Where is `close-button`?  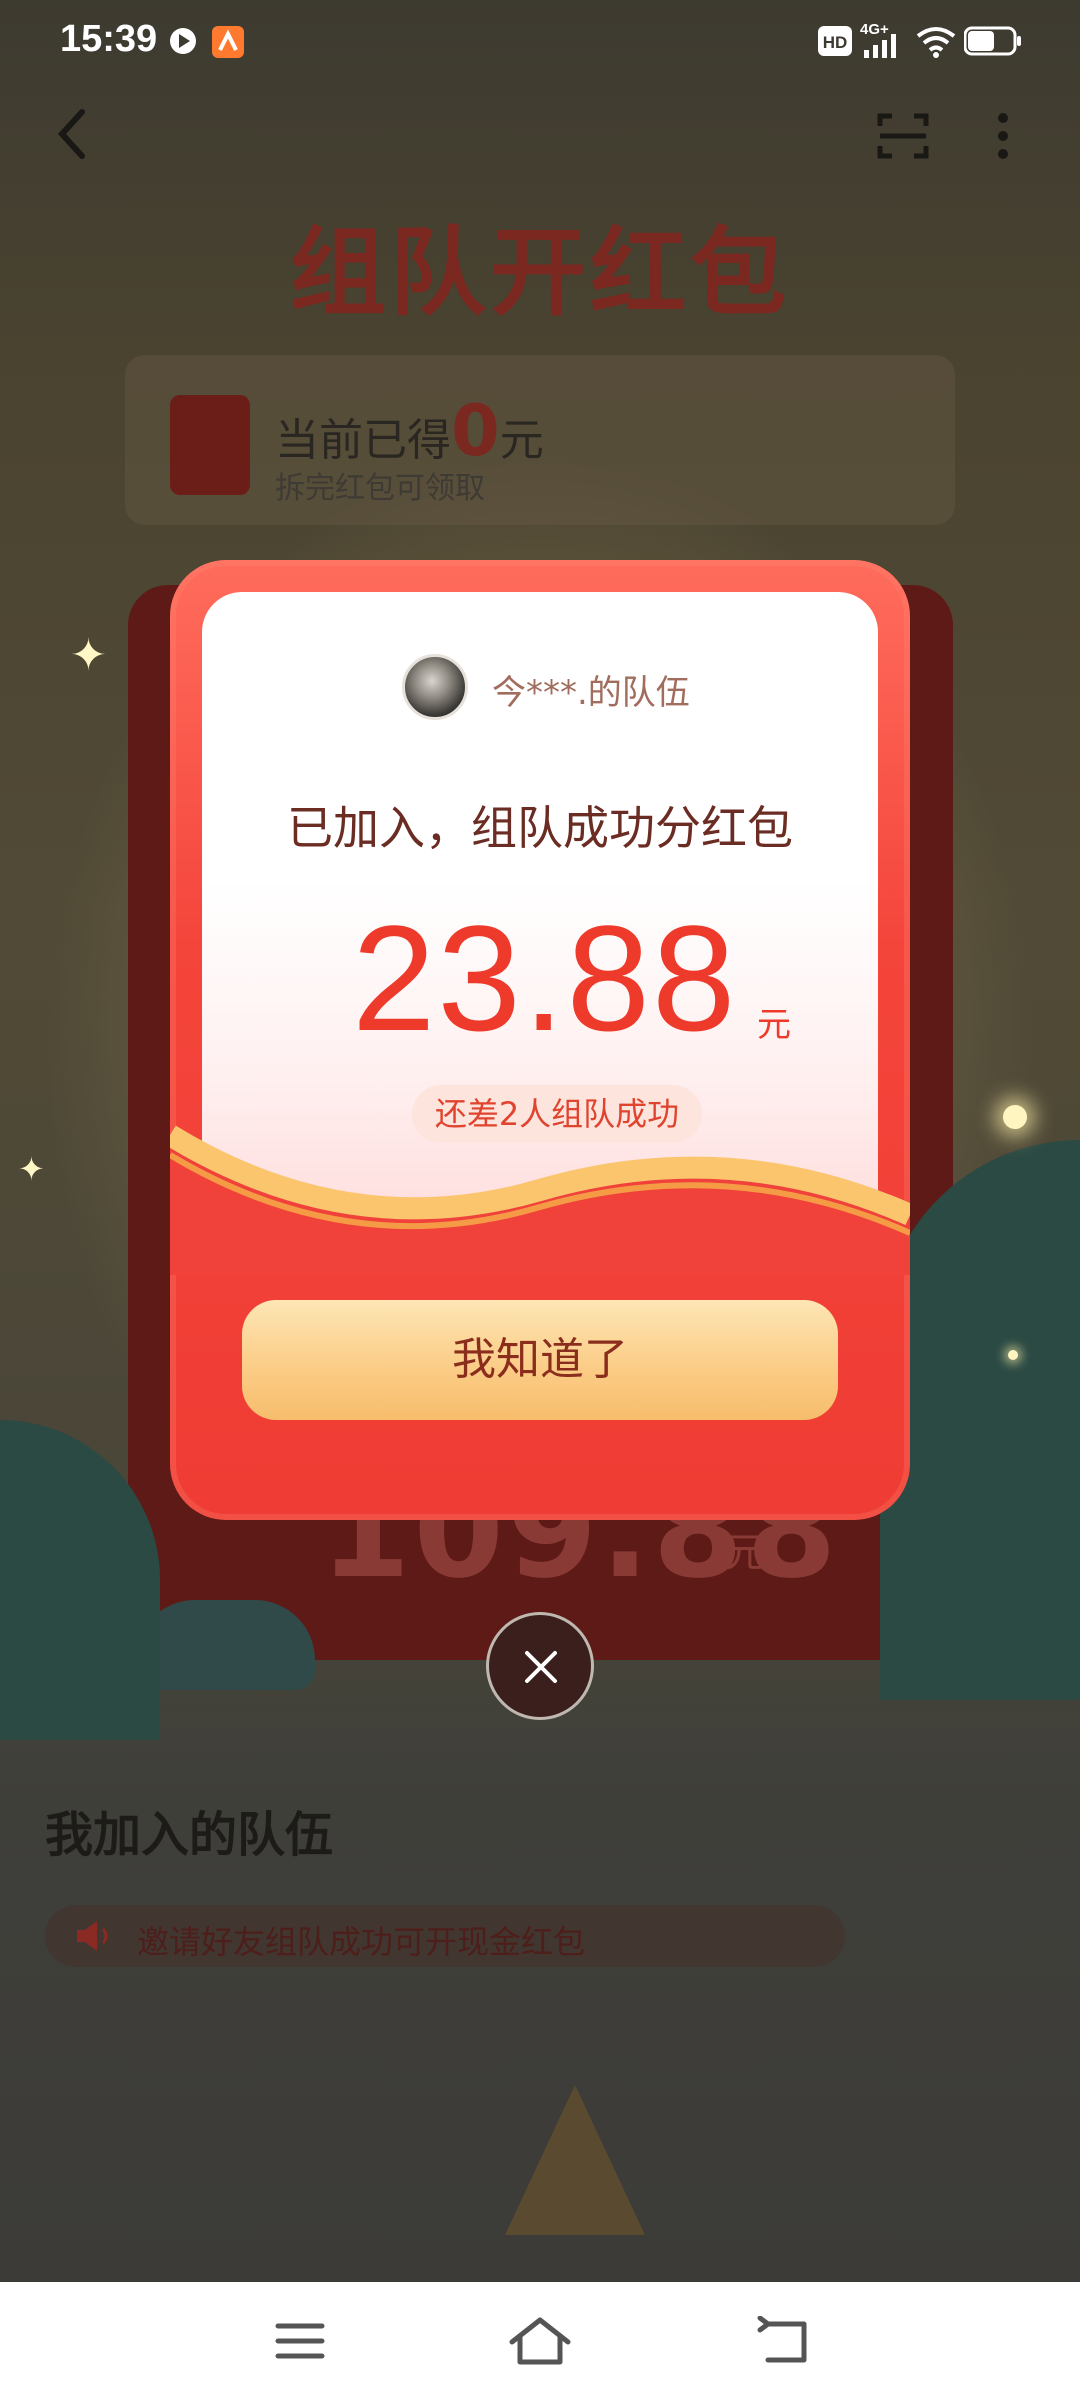
close-button is located at coordinates (540, 1666).